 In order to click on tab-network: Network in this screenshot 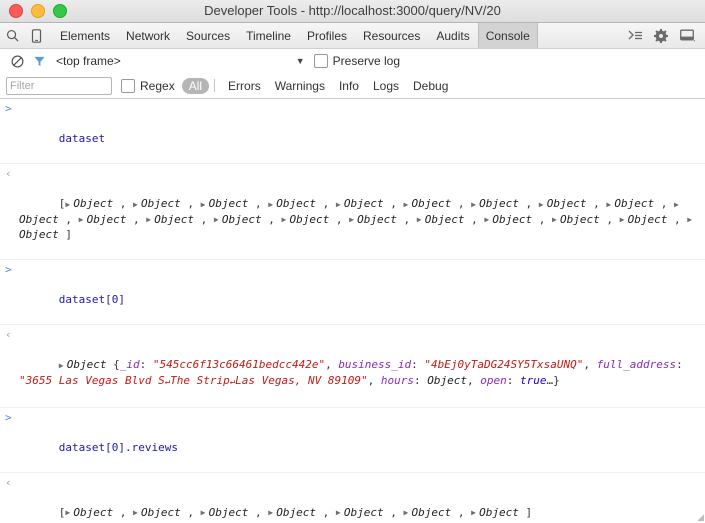, I will do `click(148, 35)`.